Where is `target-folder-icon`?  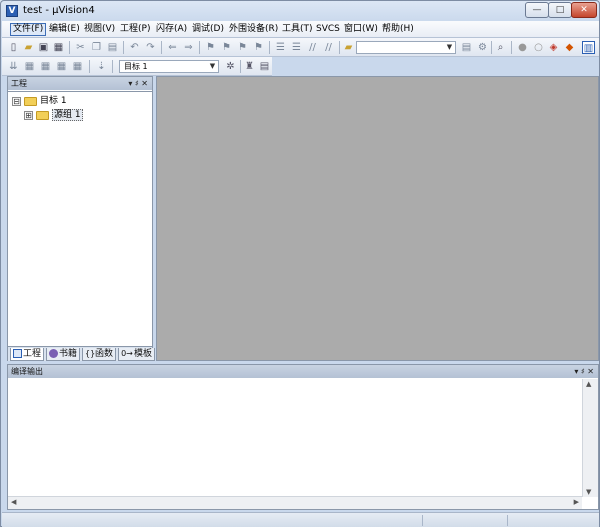 target-folder-icon is located at coordinates (30, 101).